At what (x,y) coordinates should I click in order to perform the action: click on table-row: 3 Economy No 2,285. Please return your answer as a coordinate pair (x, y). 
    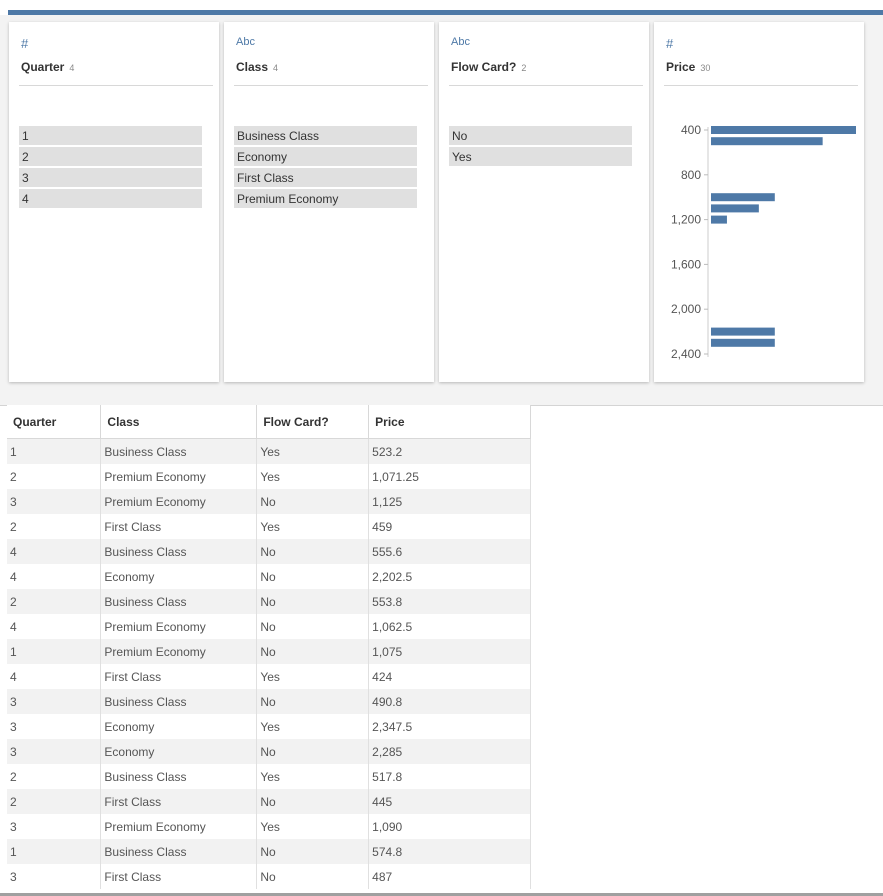
    Looking at the image, I should click on (269, 751).